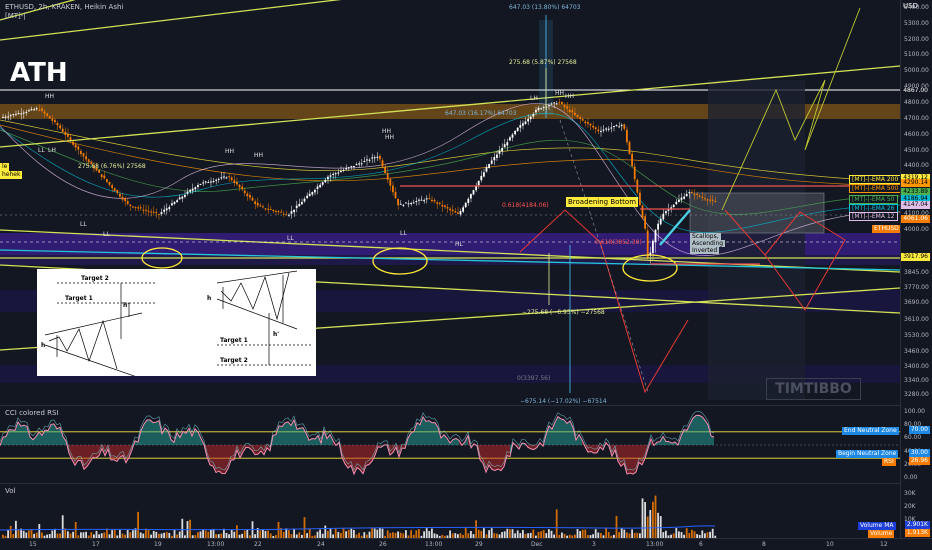 Image resolution: width=932 pixels, height=550 pixels. What do you see at coordinates (33, 544) in the screenshot?
I see `time-tick: 15` at bounding box center [33, 544].